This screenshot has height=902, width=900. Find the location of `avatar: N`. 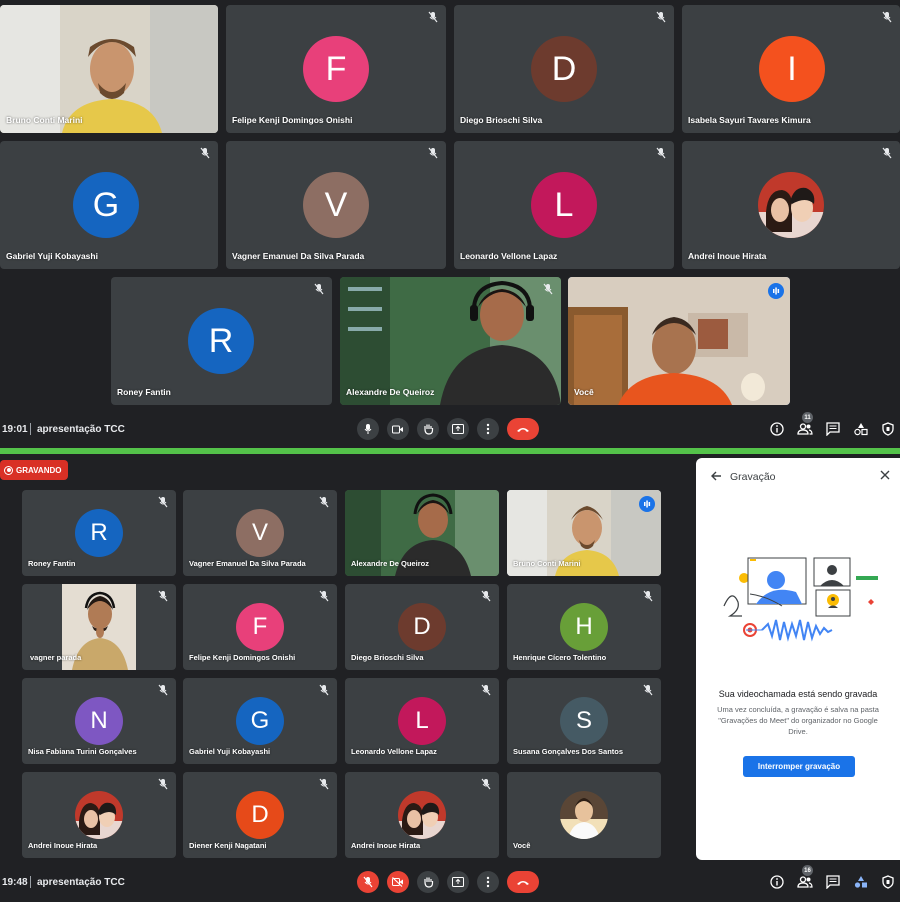

avatar: N is located at coordinates (99, 721).